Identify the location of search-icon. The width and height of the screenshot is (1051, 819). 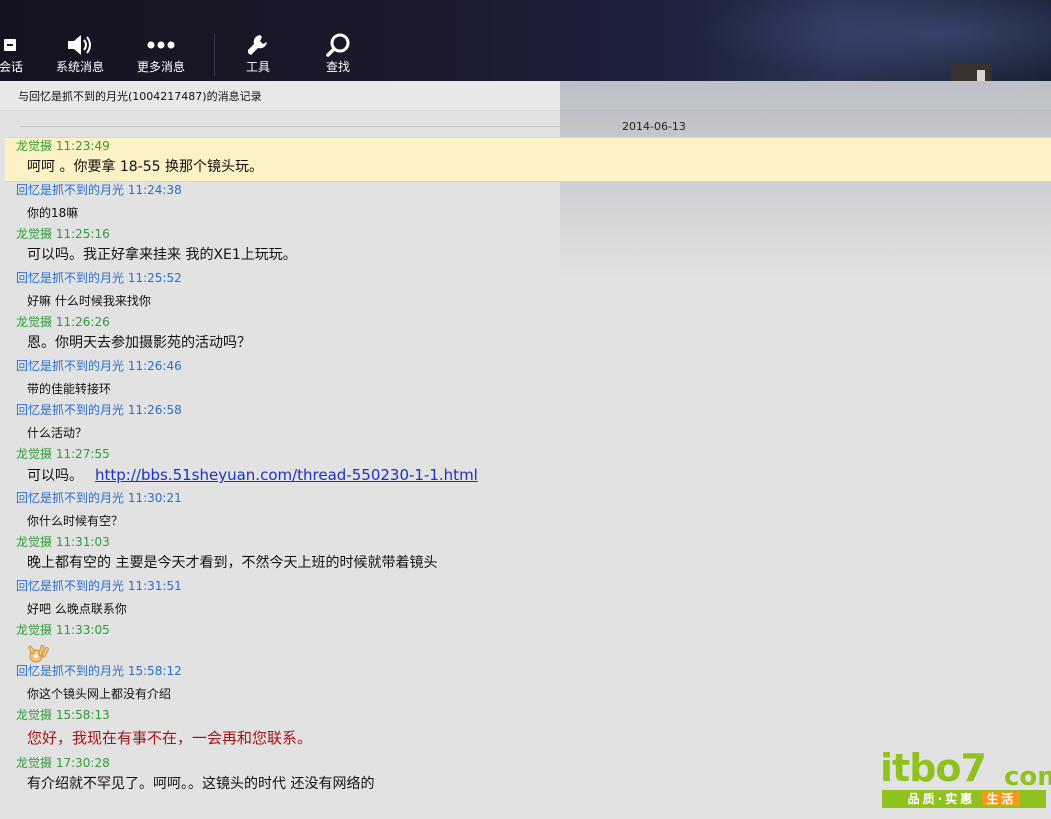
(338, 45).